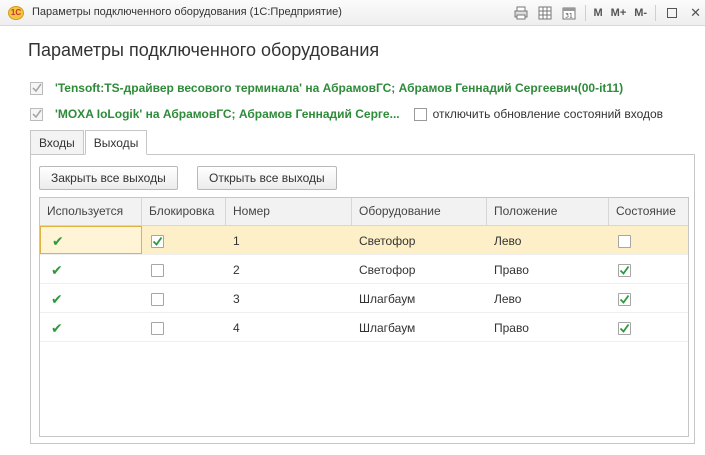 Image resolution: width=705 pixels, height=455 pixels. I want to click on page-title: Параметры подключенного оборудования, so click(204, 50).